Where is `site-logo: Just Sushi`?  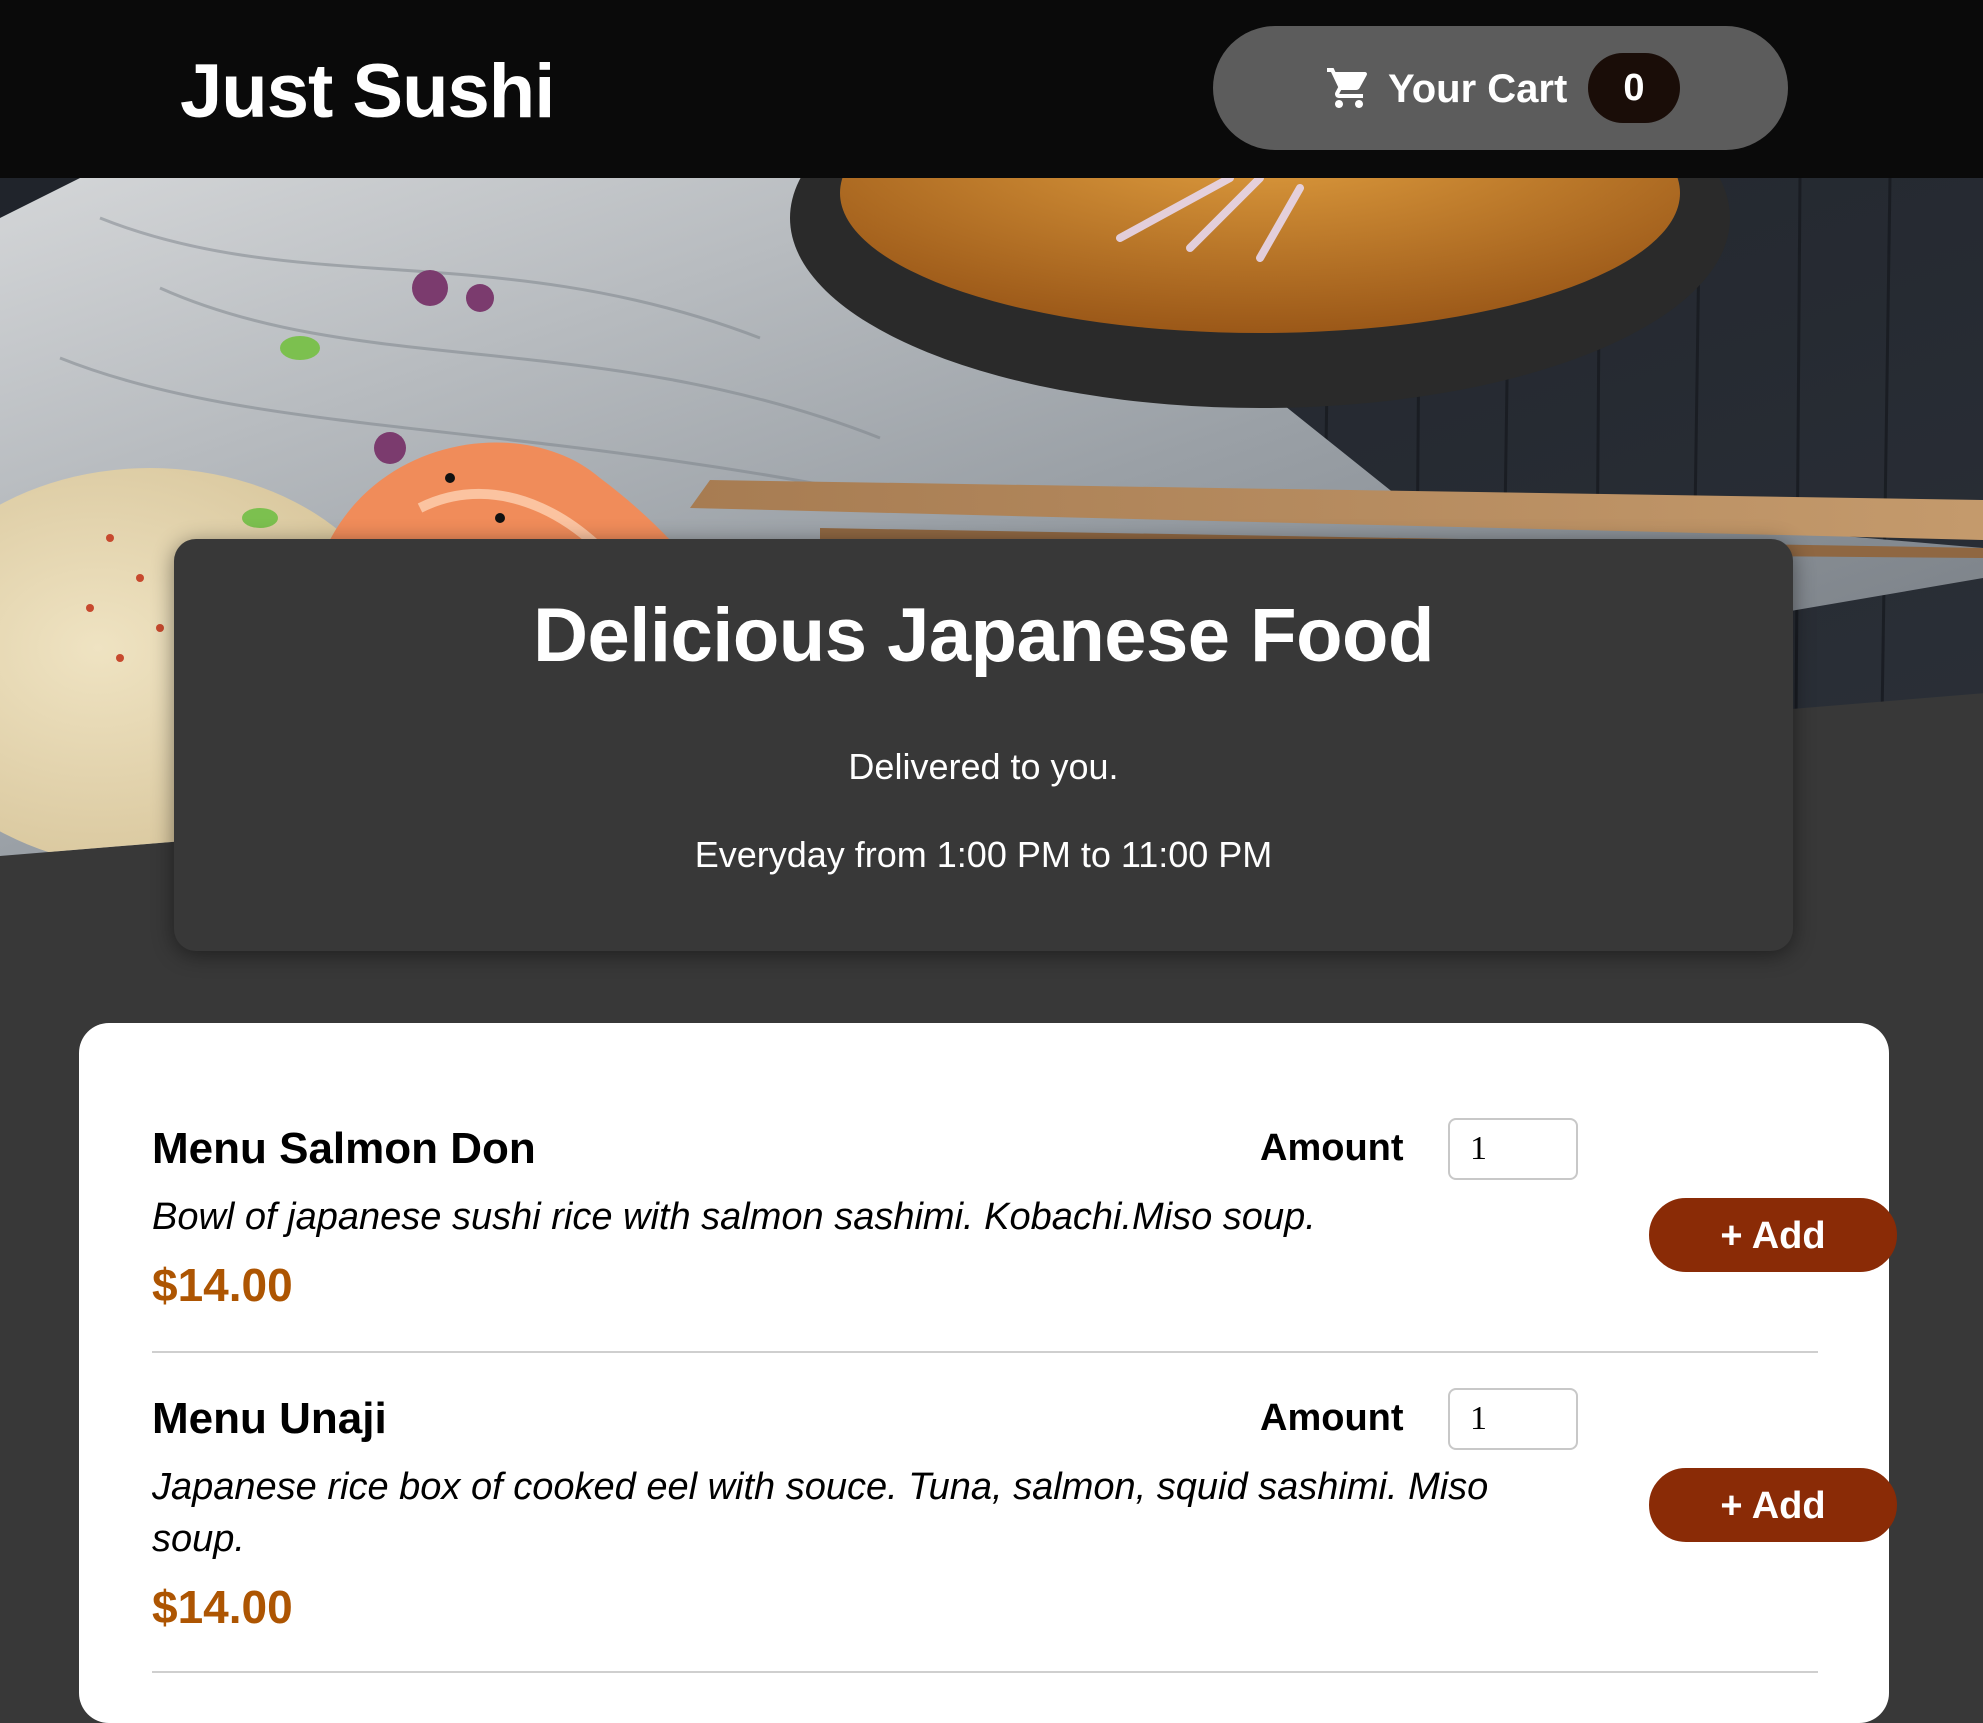
site-logo: Just Sushi is located at coordinates (367, 91).